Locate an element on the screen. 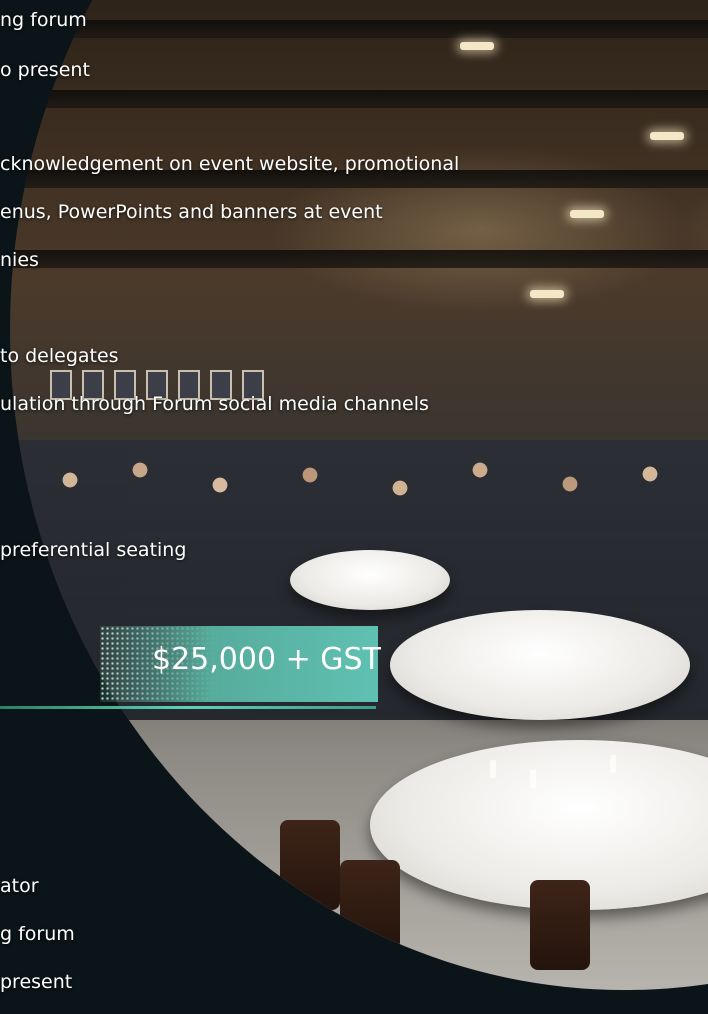 The height and width of the screenshot is (1014, 708). benefit-line: to delegates is located at coordinates (59, 356).